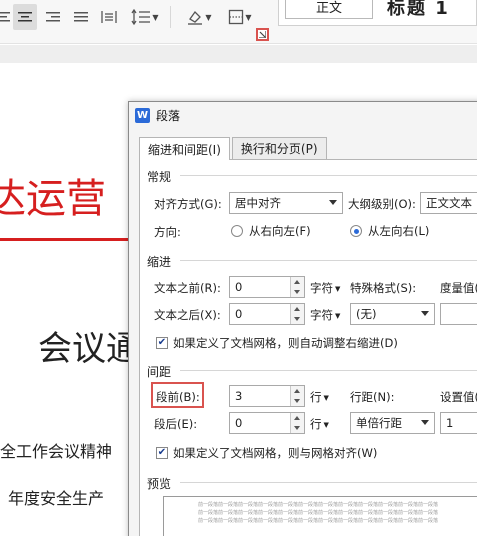 The image size is (477, 536). What do you see at coordinates (187, 315) in the screenshot?
I see `indent-after-label: 文本之后(X):` at bounding box center [187, 315].